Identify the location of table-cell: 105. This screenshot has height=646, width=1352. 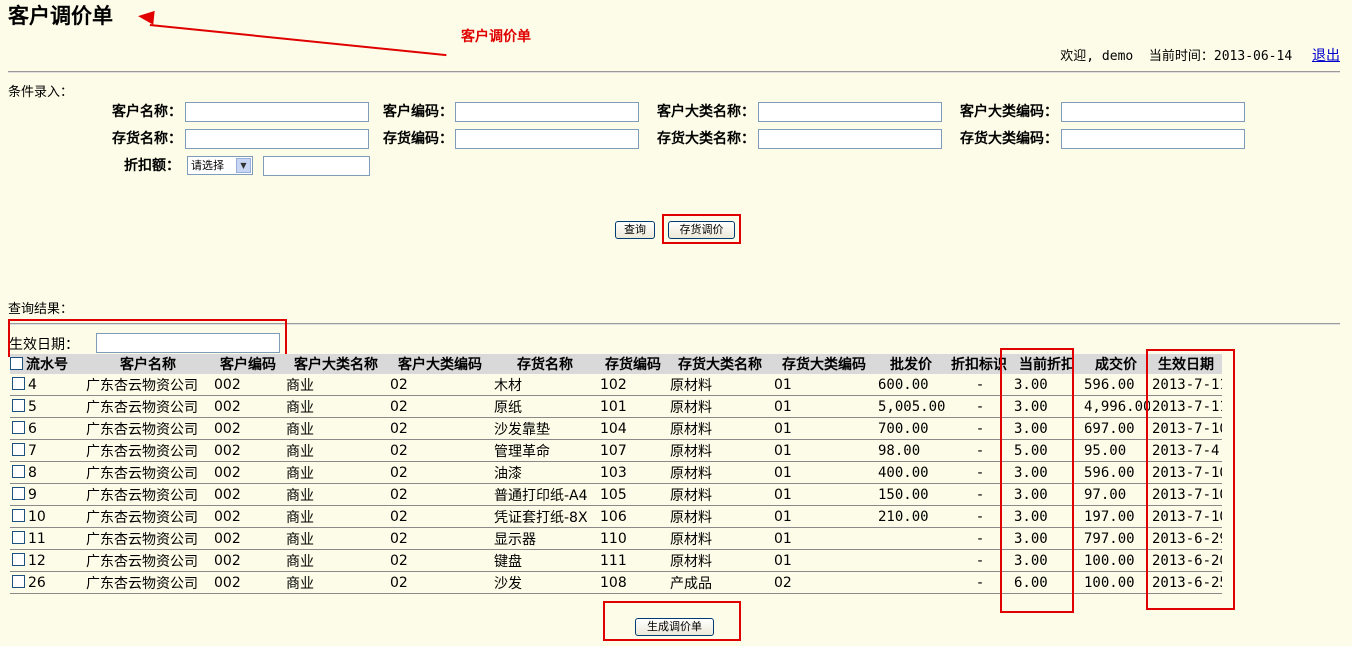
(633, 494).